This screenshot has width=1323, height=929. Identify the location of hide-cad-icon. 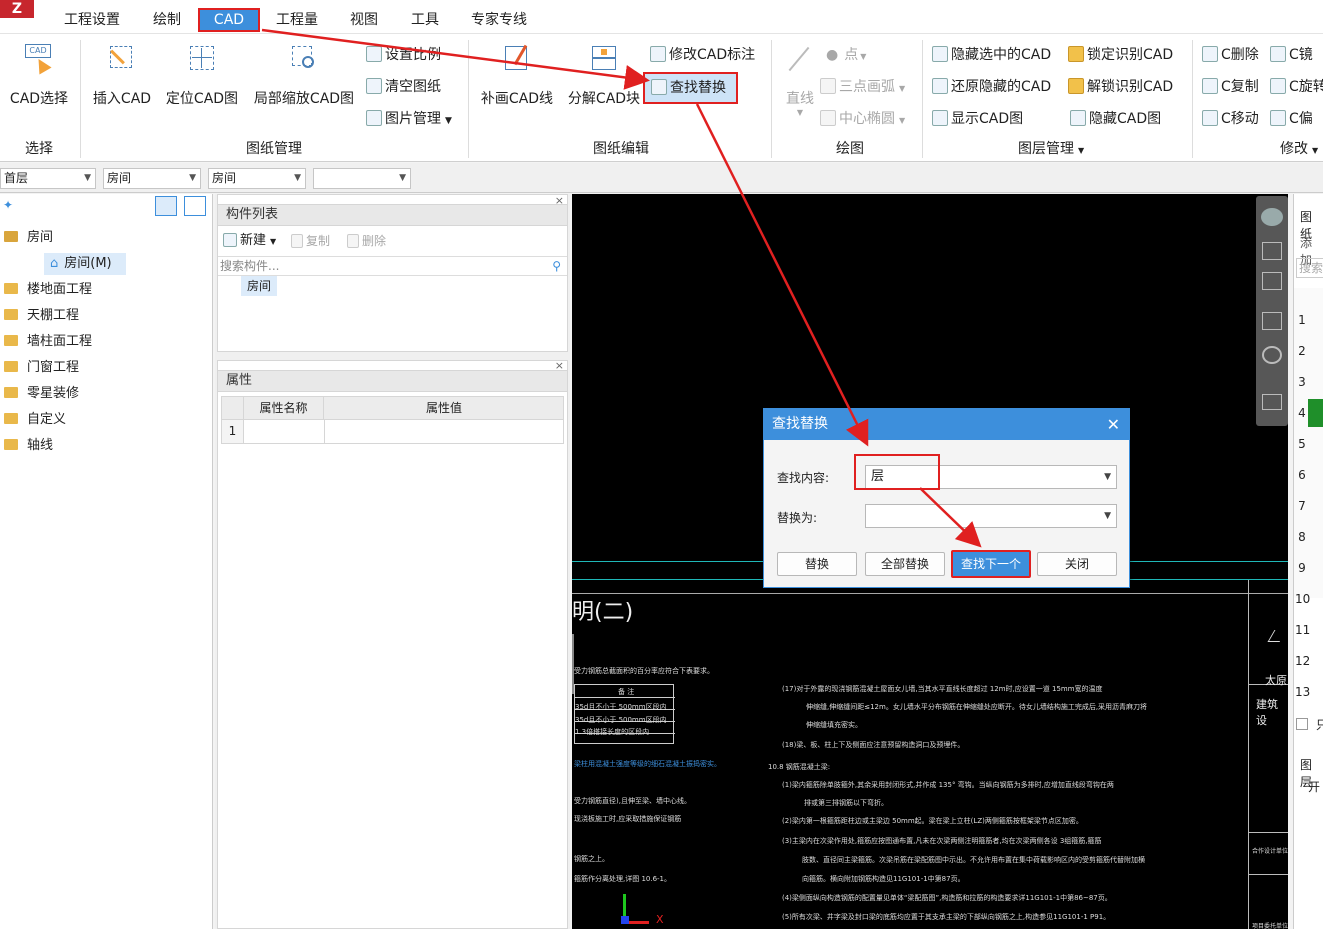
(1078, 118).